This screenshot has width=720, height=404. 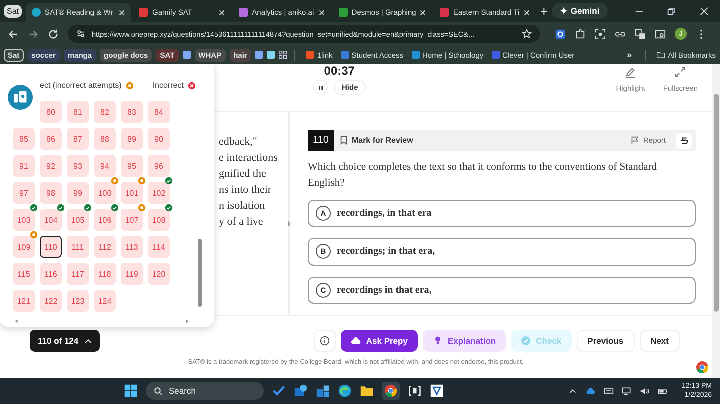 I want to click on question-cell: 109, so click(x=24, y=247).